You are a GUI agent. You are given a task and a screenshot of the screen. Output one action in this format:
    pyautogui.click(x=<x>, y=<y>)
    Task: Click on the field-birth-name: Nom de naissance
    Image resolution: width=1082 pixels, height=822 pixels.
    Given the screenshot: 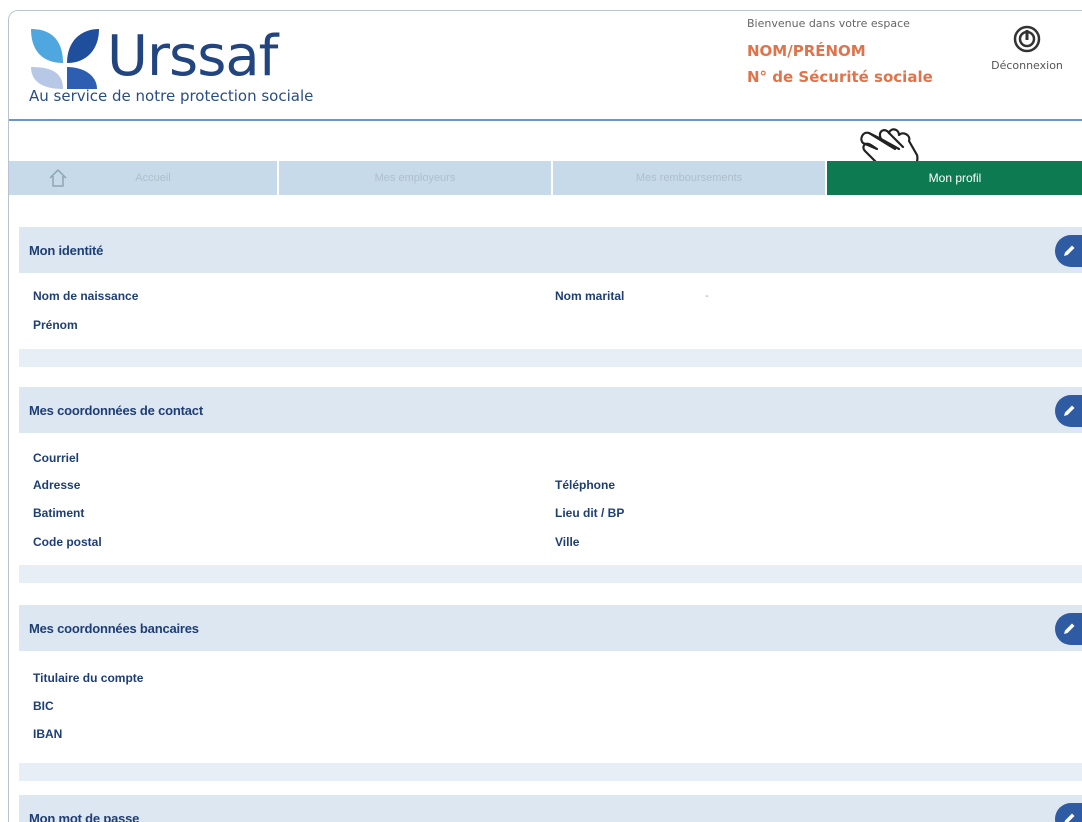 What is the action you would take?
    pyautogui.click(x=85, y=296)
    